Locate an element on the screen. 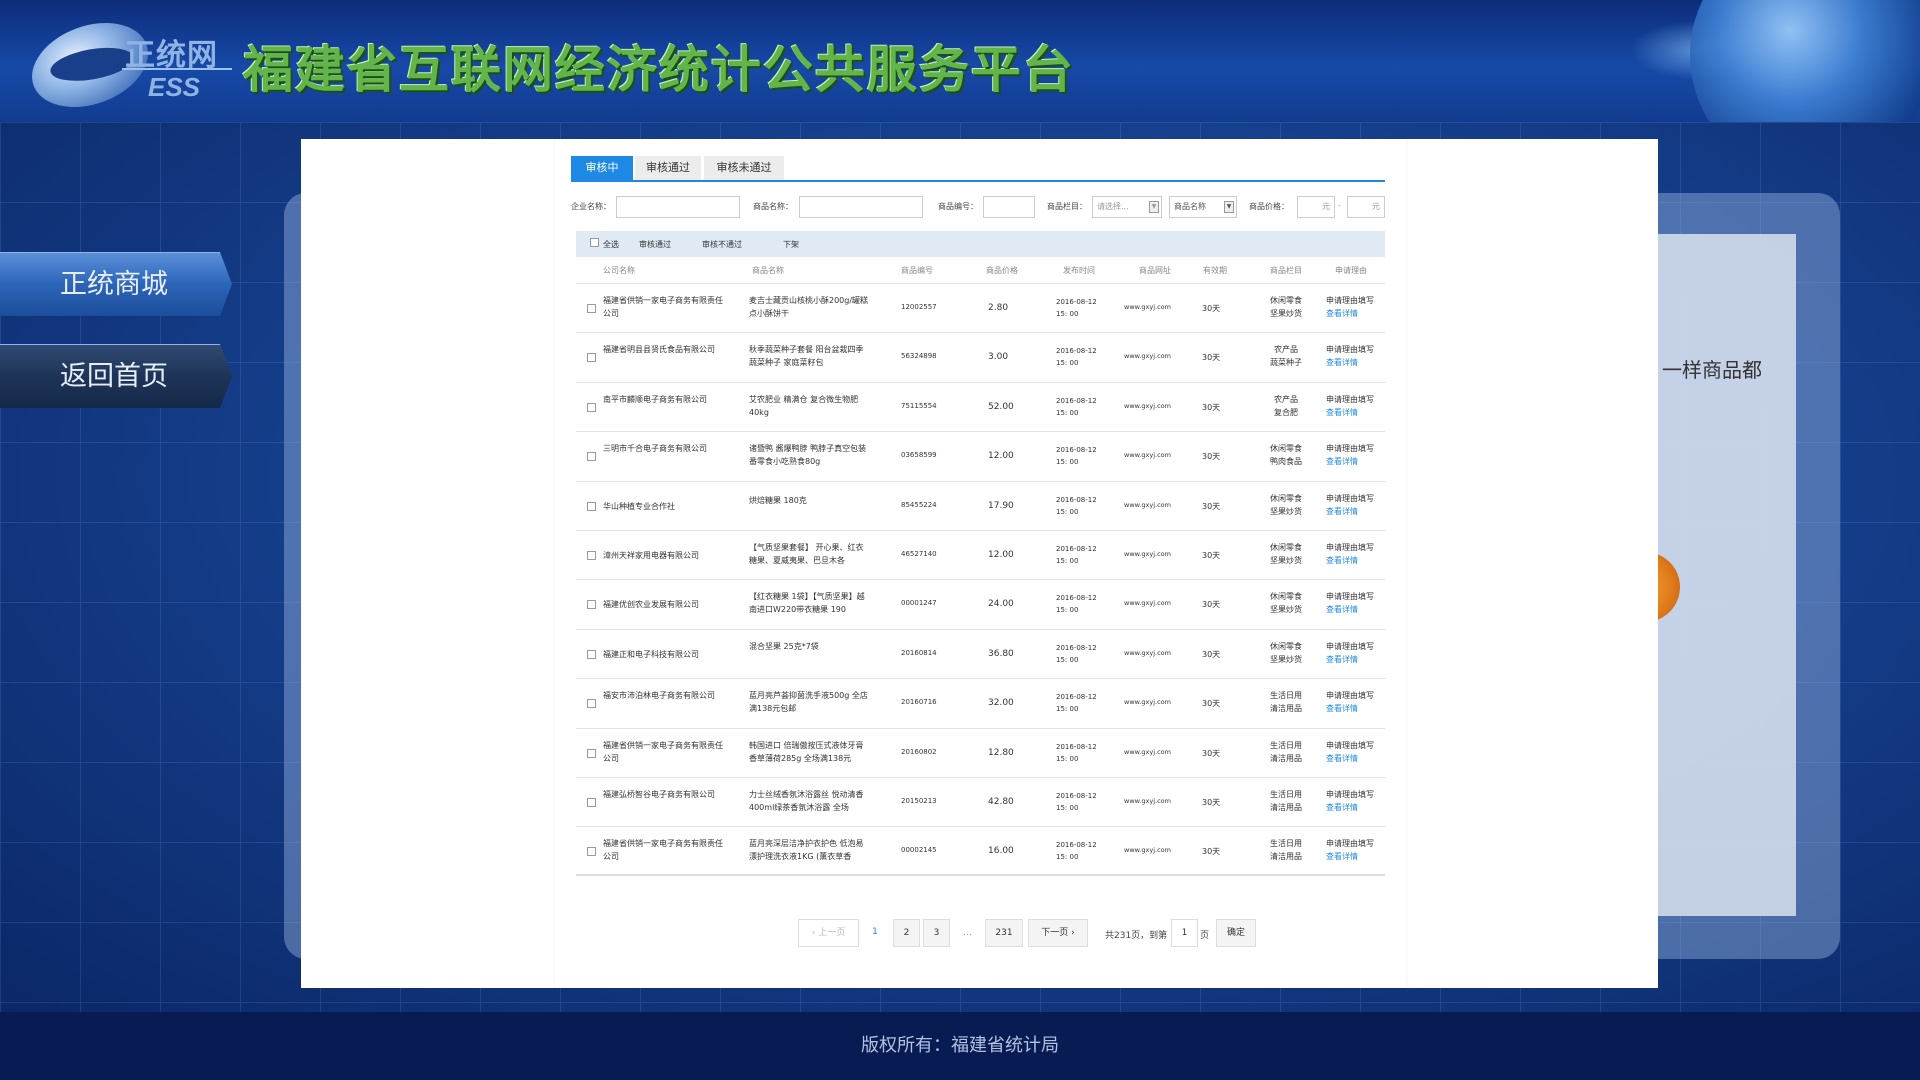 Image resolution: width=1920 pixels, height=1080 pixels. product-filter-input is located at coordinates (861, 207).